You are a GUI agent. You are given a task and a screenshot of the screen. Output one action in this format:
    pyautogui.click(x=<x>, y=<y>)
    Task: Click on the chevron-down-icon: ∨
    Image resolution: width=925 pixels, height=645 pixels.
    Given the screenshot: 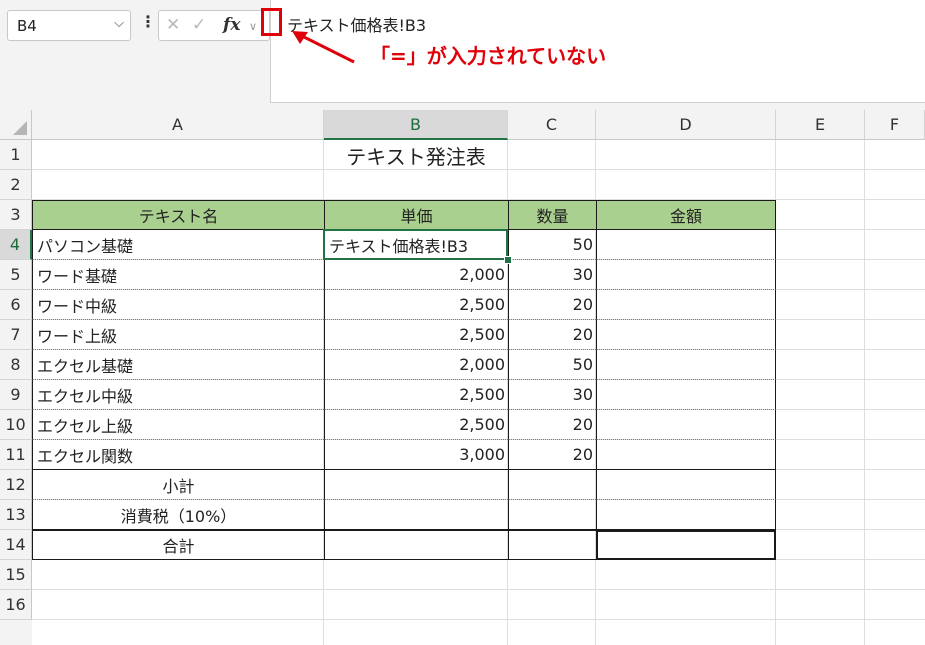 What is the action you would take?
    pyautogui.click(x=253, y=26)
    